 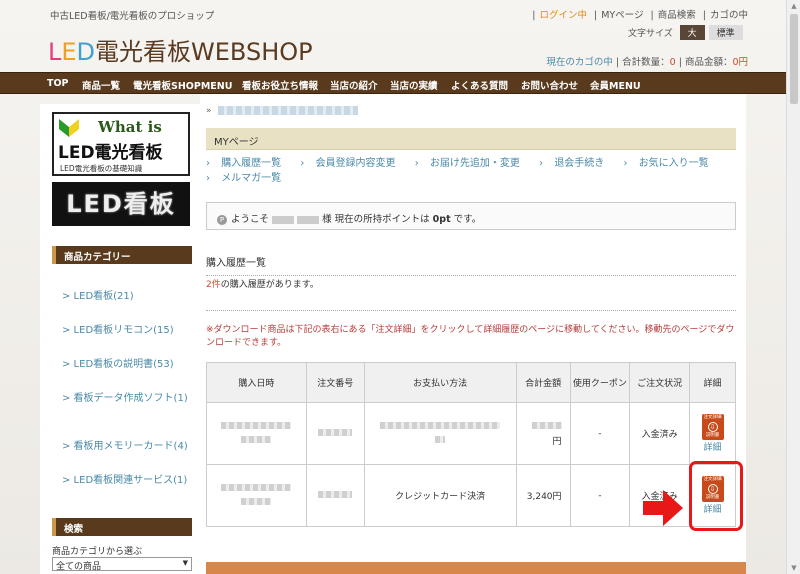 What do you see at coordinates (793, 287) in the screenshot?
I see `vertical-scrollbar: ▲ ▼` at bounding box center [793, 287].